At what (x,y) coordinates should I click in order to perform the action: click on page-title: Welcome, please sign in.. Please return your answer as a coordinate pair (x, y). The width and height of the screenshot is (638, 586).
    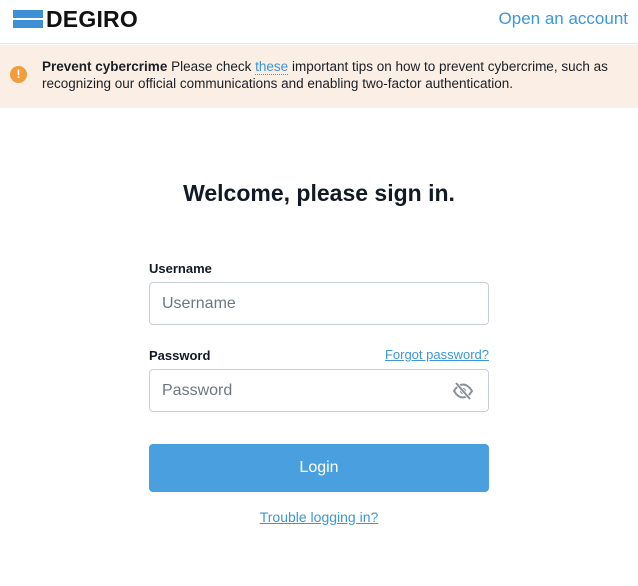
    Looking at the image, I should click on (319, 193).